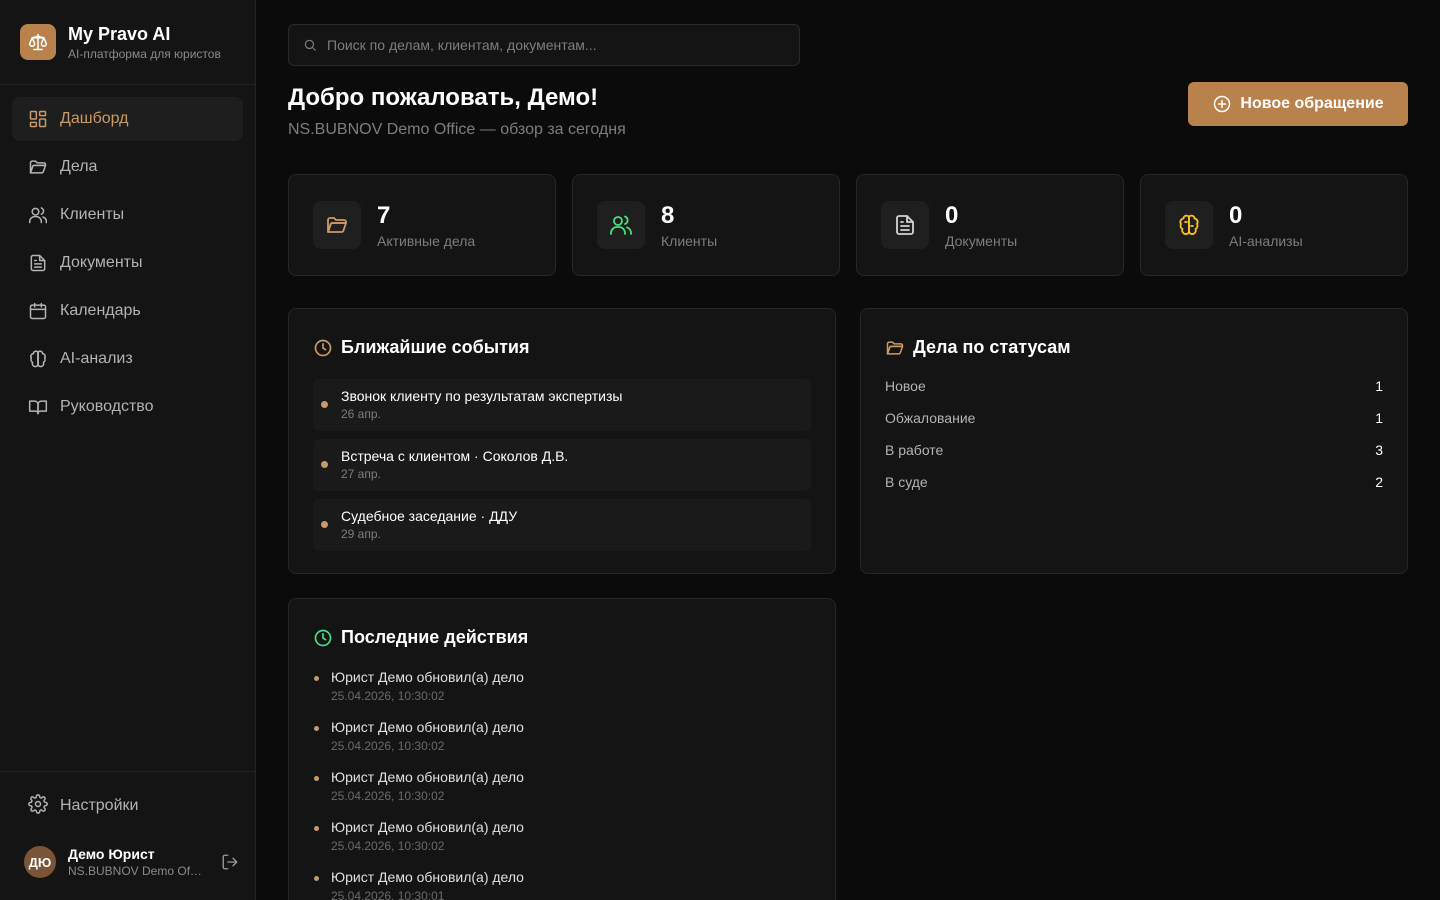  What do you see at coordinates (100, 310) in the screenshot?
I see `sidebar-item-label: Календарь` at bounding box center [100, 310].